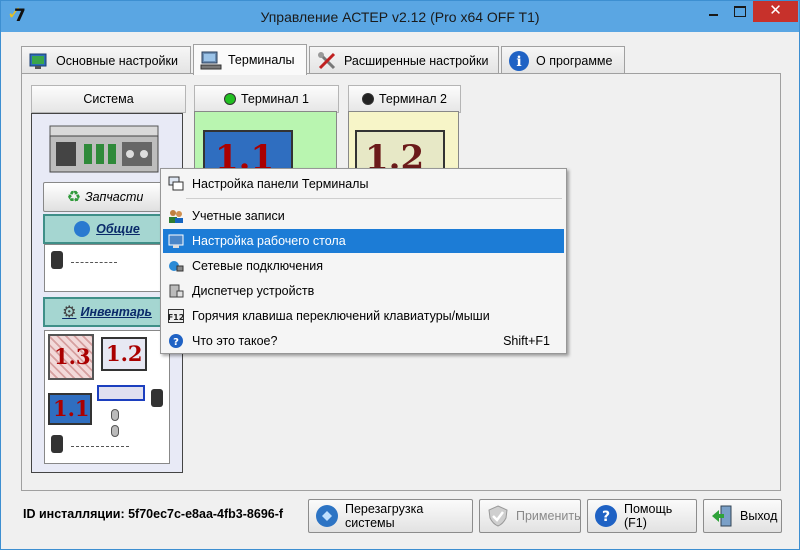  Describe the element at coordinates (235, 341) in the screenshot. I see `menu-item-label: Что это такое?` at that location.